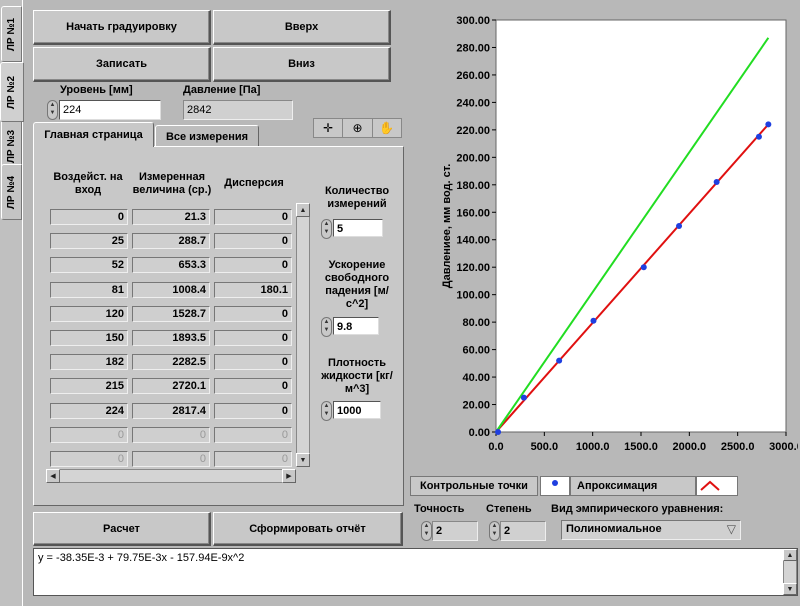 Image resolution: width=800 pixels, height=606 pixels. What do you see at coordinates (479, 433) in the screenshot?
I see `y-tick-label: 0.00` at bounding box center [479, 433].